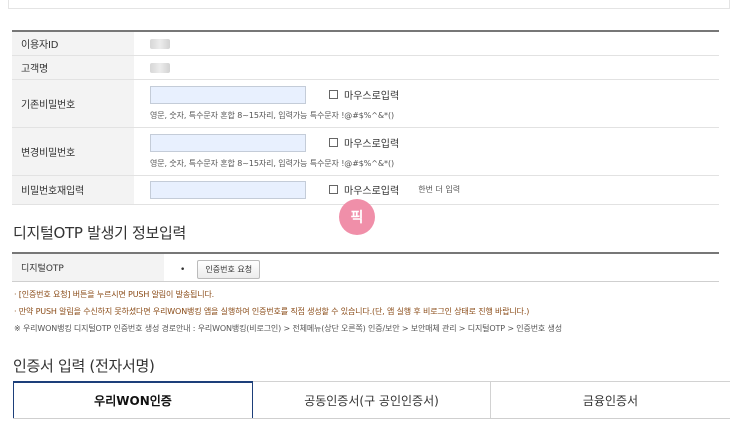  I want to click on form-row-confirm-password: 비밀번호재입력 마우스로입력 한번 더 입력, so click(365, 190).